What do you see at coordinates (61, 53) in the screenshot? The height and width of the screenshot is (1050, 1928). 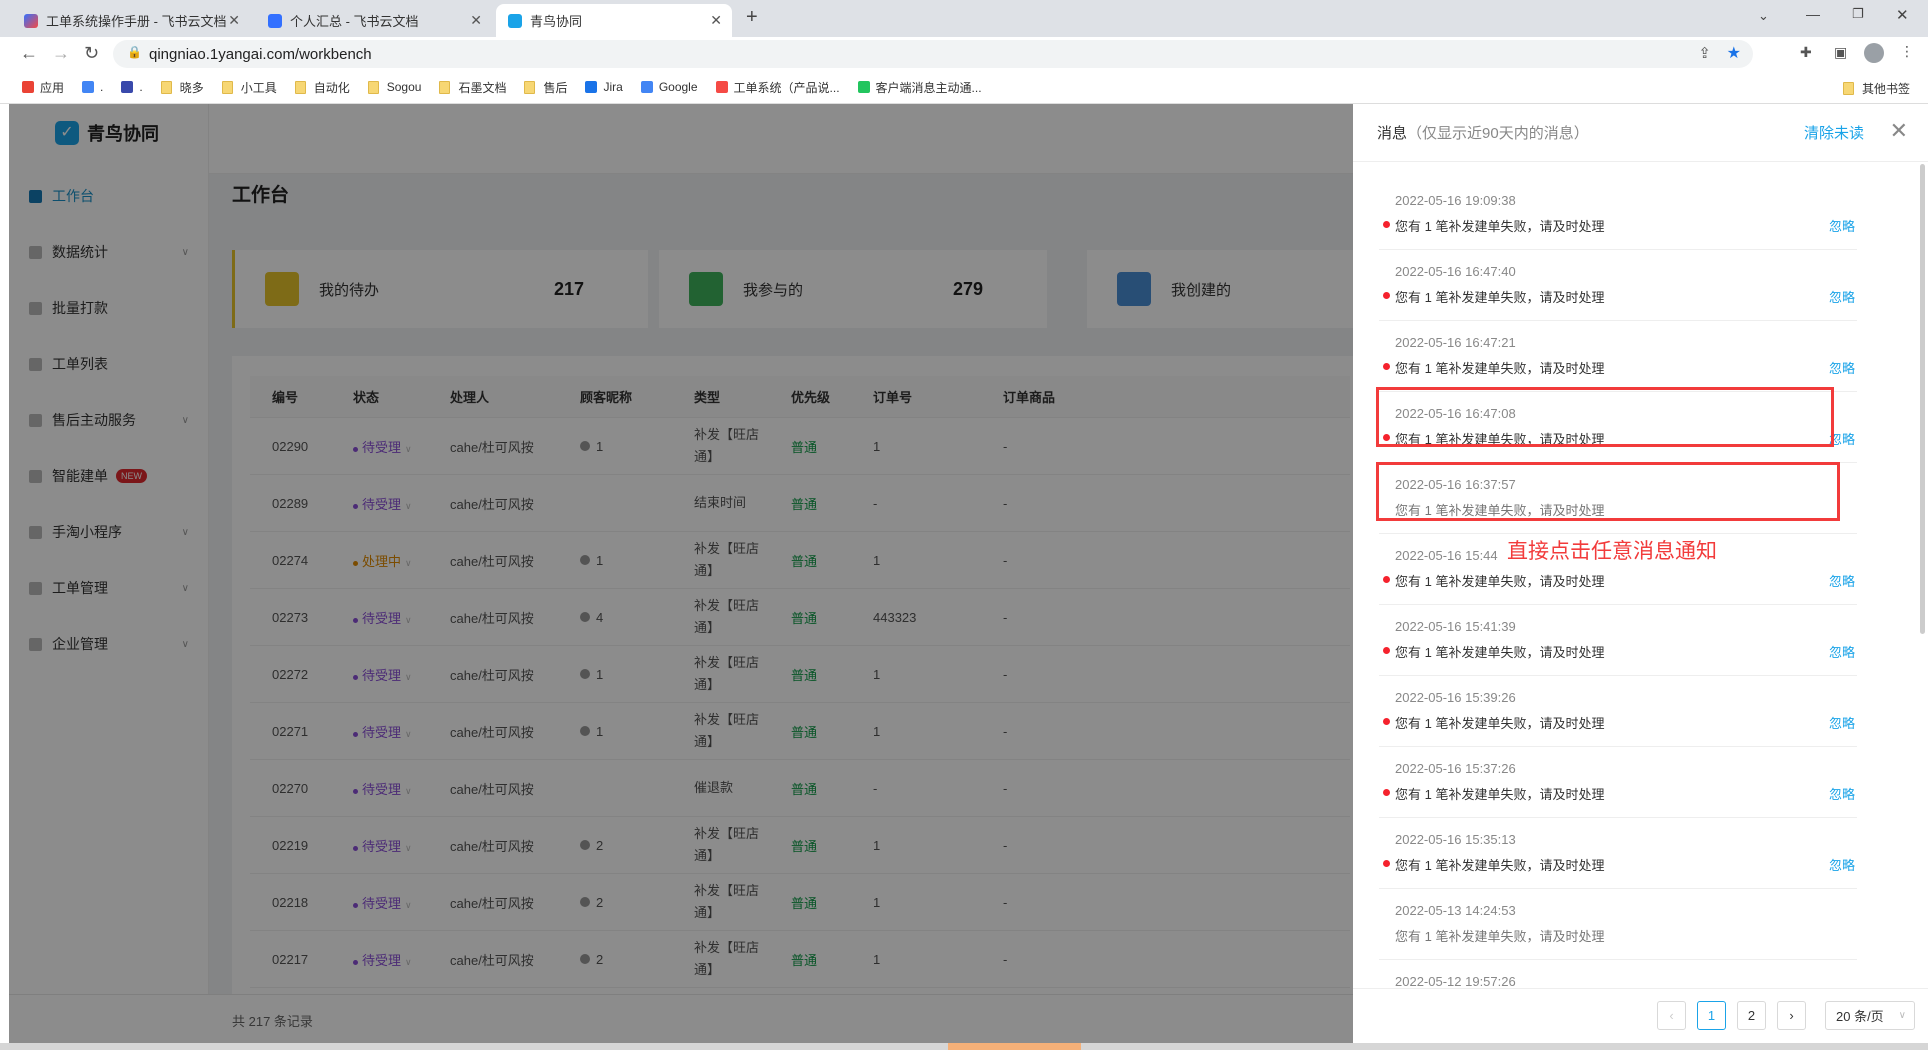 I see `forward-icon: →` at bounding box center [61, 53].